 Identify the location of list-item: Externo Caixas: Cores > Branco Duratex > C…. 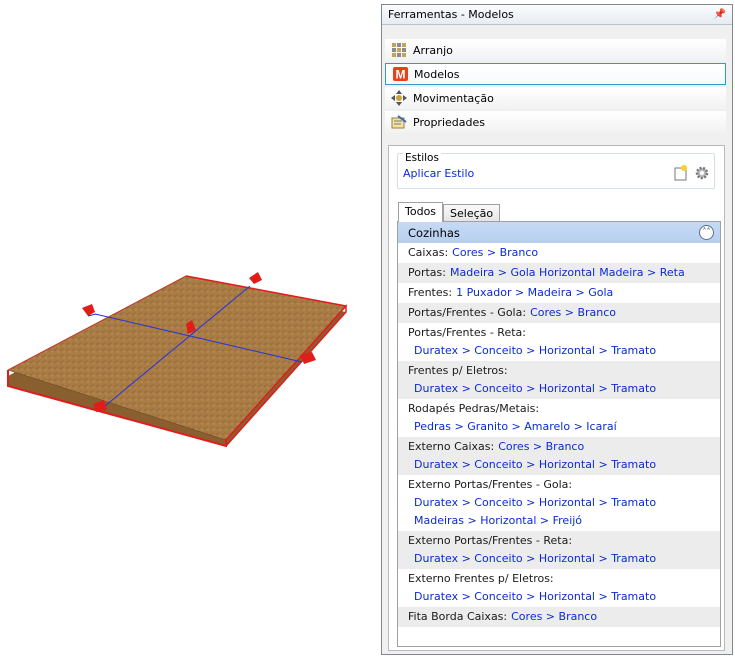
(559, 456).